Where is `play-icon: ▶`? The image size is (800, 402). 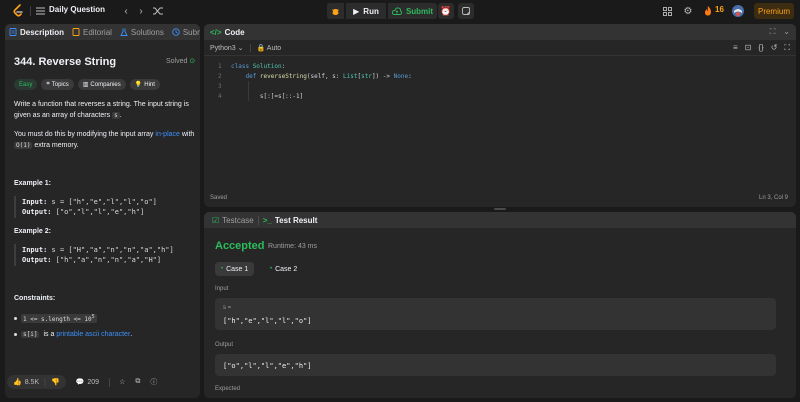
play-icon: ▶ is located at coordinates (356, 11).